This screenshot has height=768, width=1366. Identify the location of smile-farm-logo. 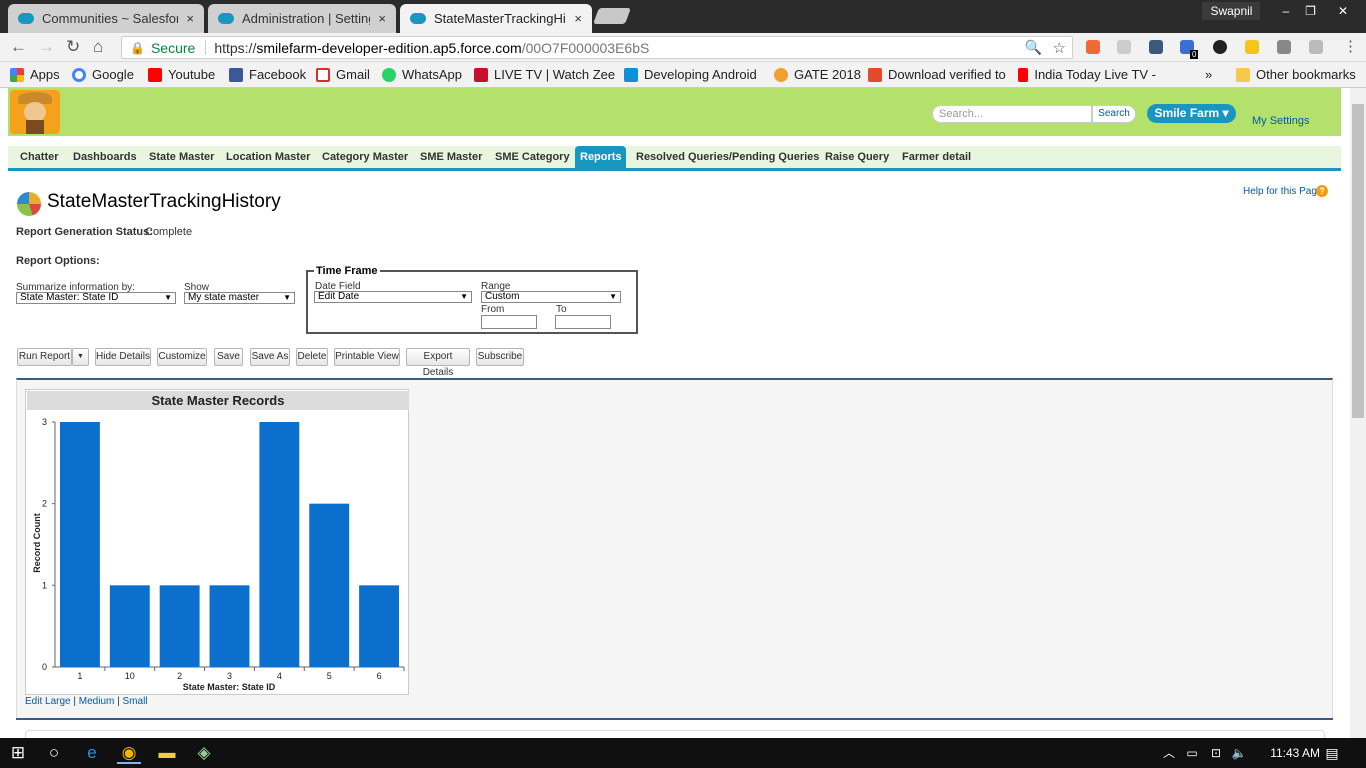
(35, 112).